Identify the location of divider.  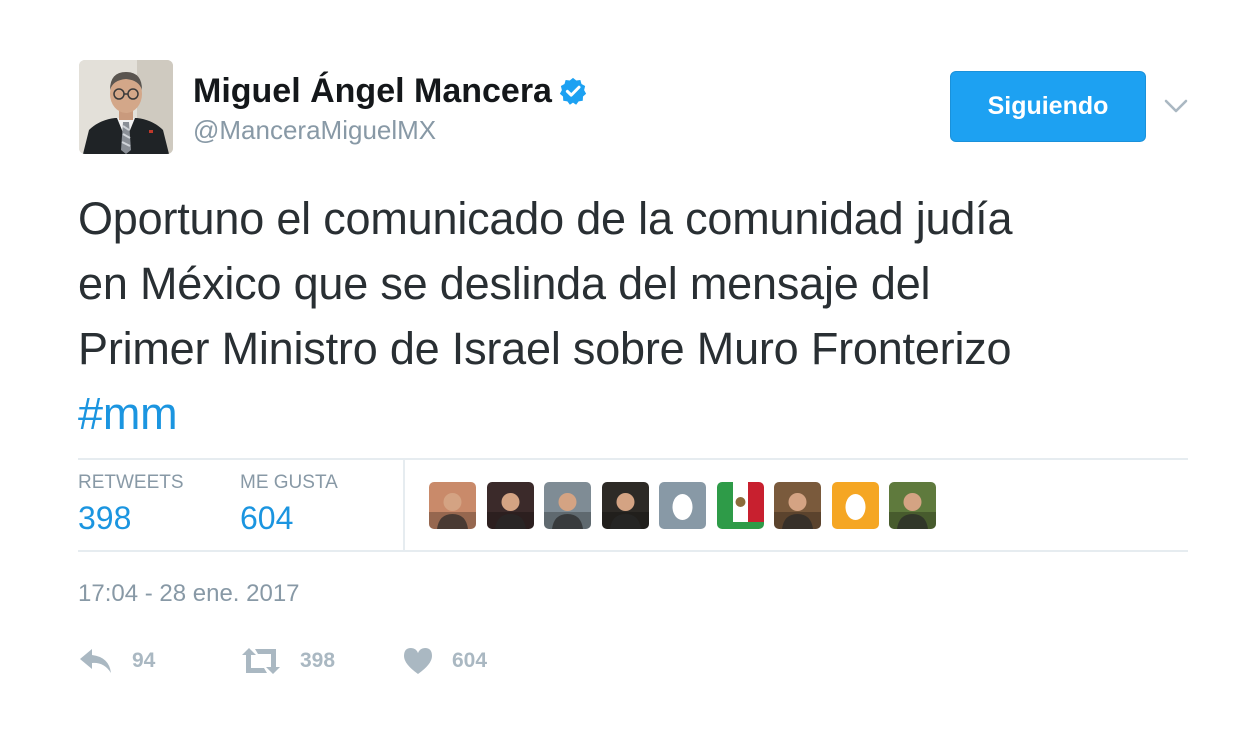
(633, 551).